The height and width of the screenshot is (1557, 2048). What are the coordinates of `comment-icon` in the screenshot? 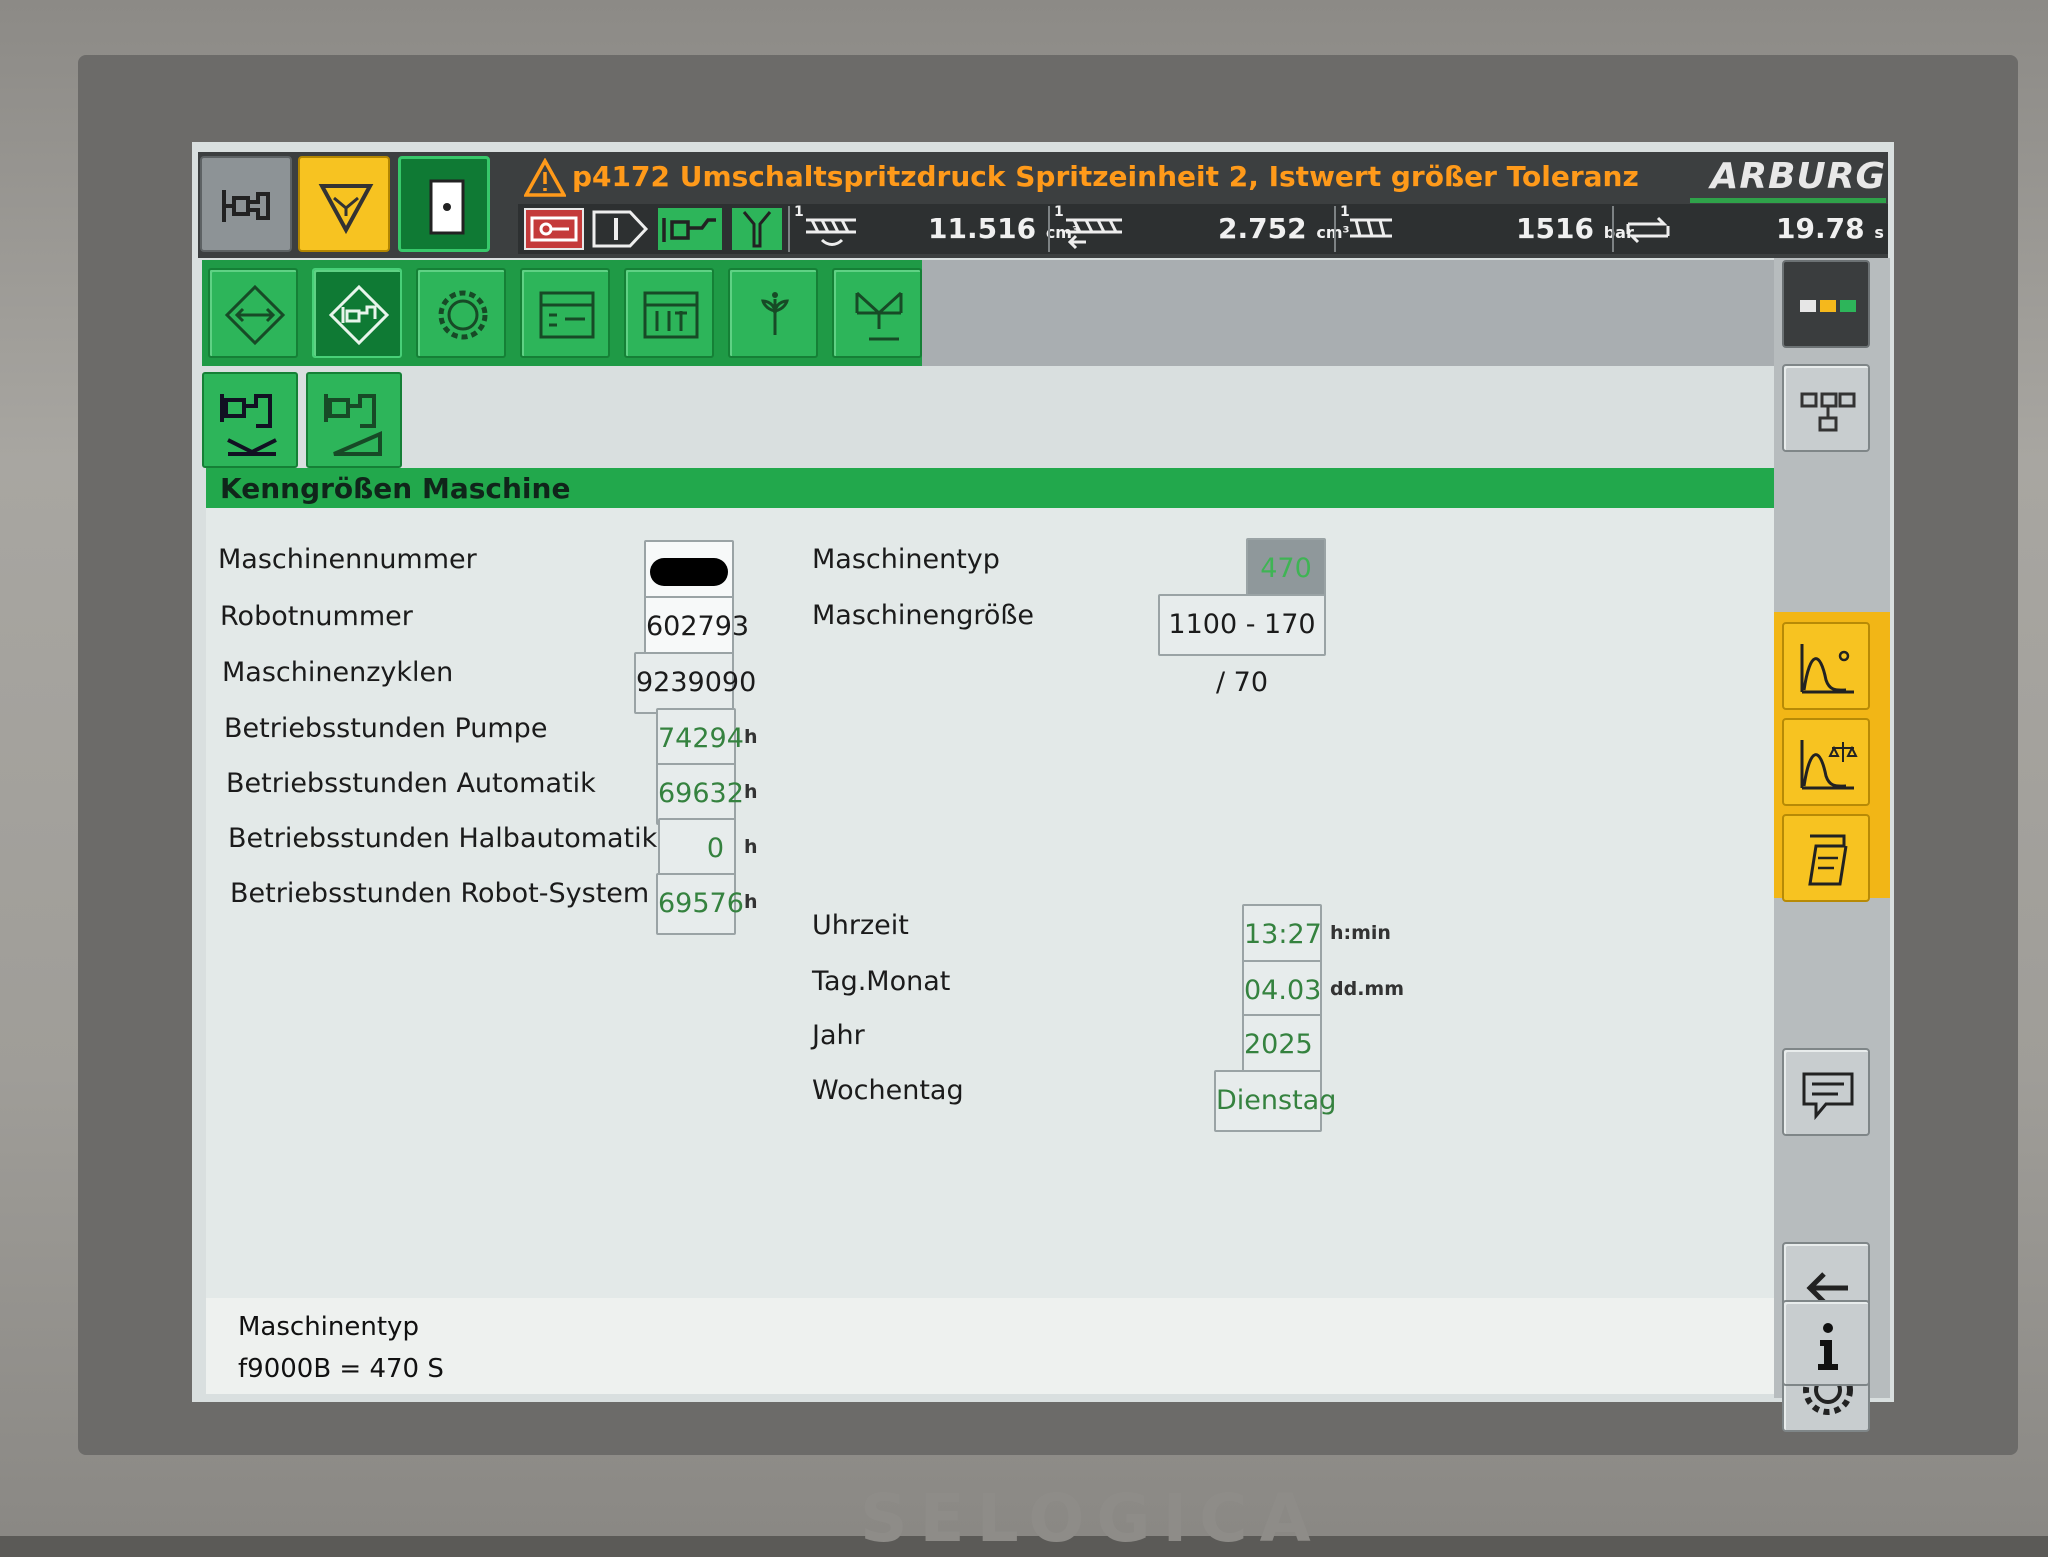 It's located at (1828, 1096).